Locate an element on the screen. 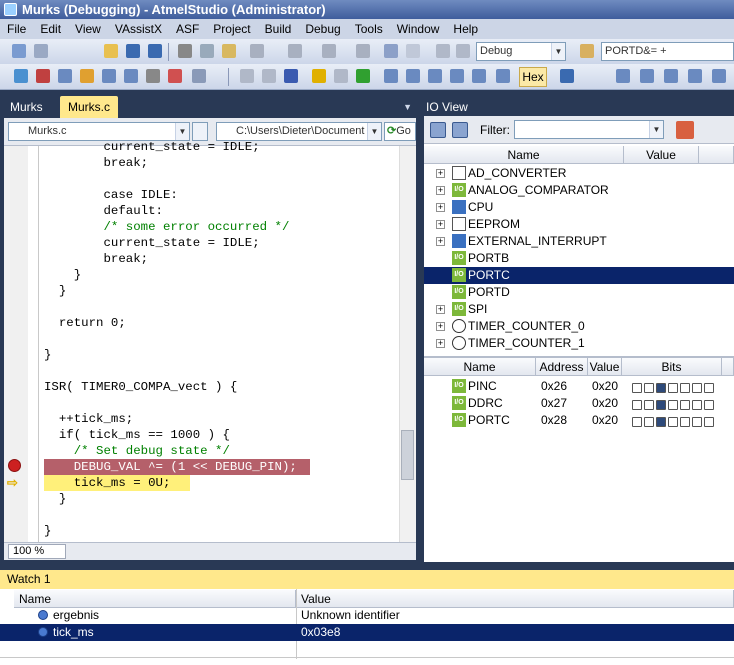 The image size is (734, 665). column-reg-address: Address is located at coordinates (562, 367).